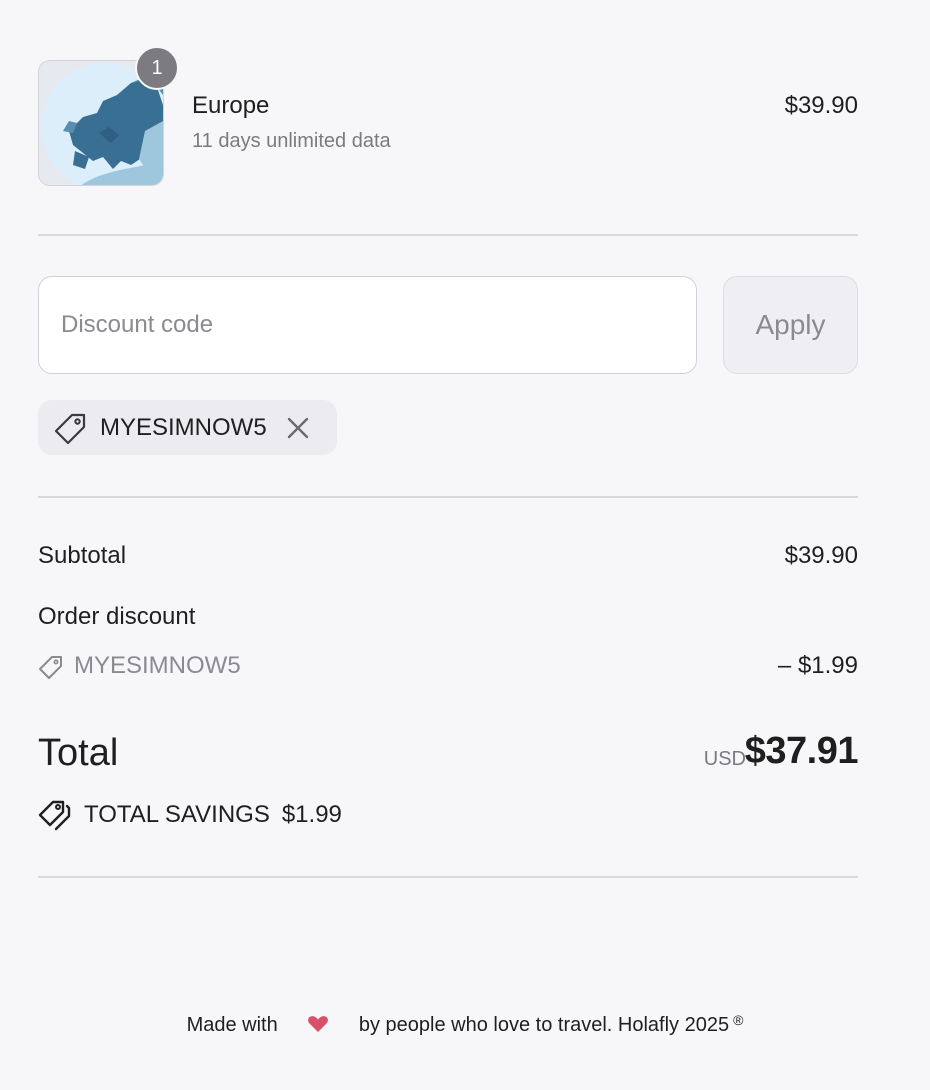 This screenshot has width=930, height=1090. What do you see at coordinates (78, 753) in the screenshot?
I see `total-label: Total` at bounding box center [78, 753].